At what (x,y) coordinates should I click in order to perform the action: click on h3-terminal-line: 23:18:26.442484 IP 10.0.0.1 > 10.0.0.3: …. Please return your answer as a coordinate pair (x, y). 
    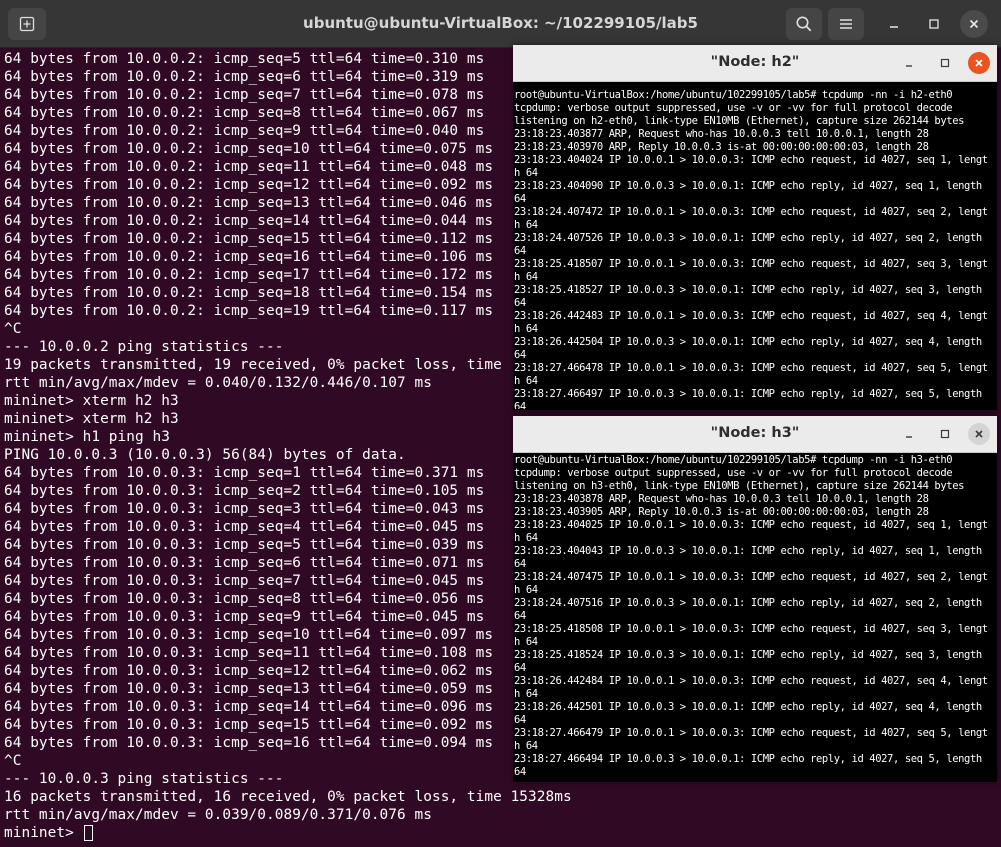
    Looking at the image, I should click on (751, 681).